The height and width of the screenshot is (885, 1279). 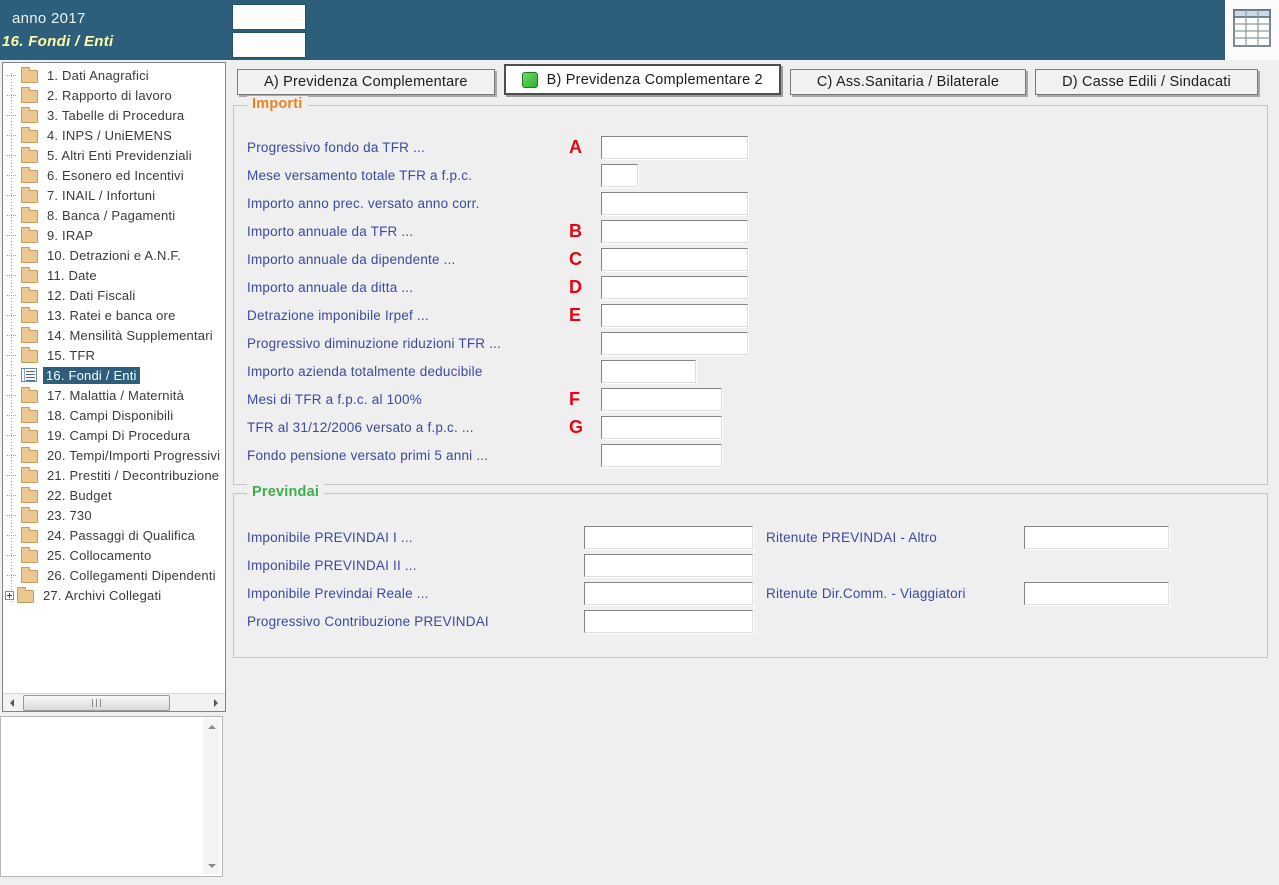 What do you see at coordinates (211, 796) in the screenshot?
I see `notes-vertical-scrollbar` at bounding box center [211, 796].